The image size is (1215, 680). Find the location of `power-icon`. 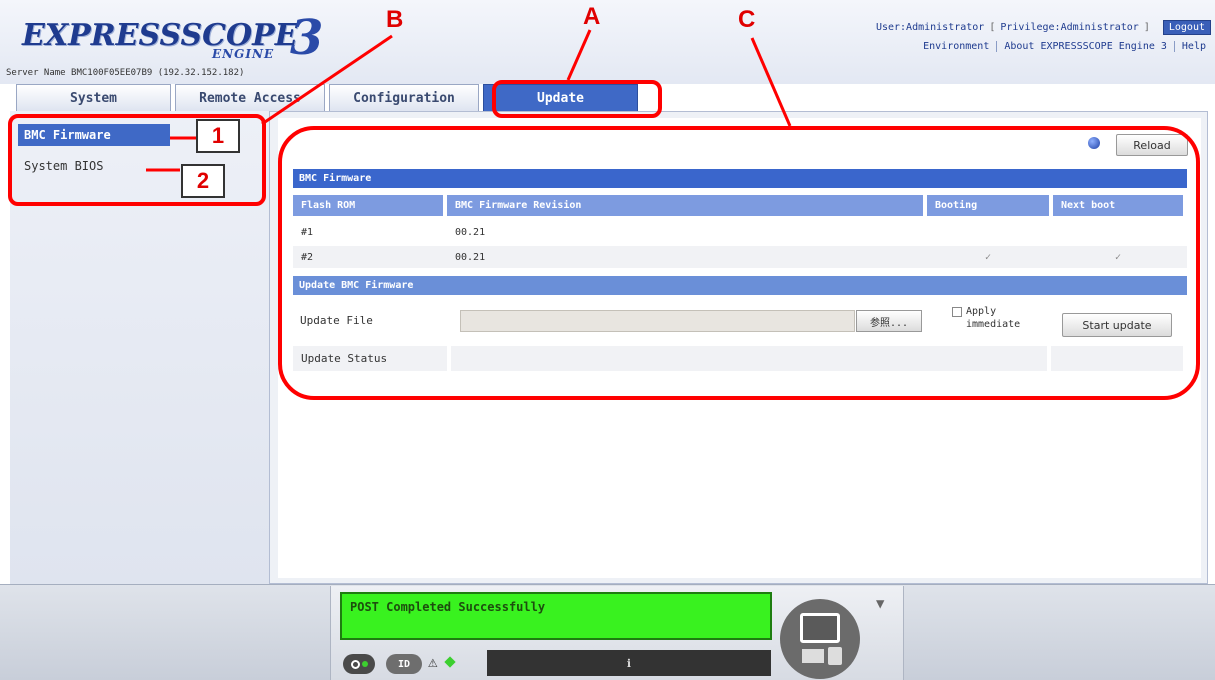

power-icon is located at coordinates (355, 664).